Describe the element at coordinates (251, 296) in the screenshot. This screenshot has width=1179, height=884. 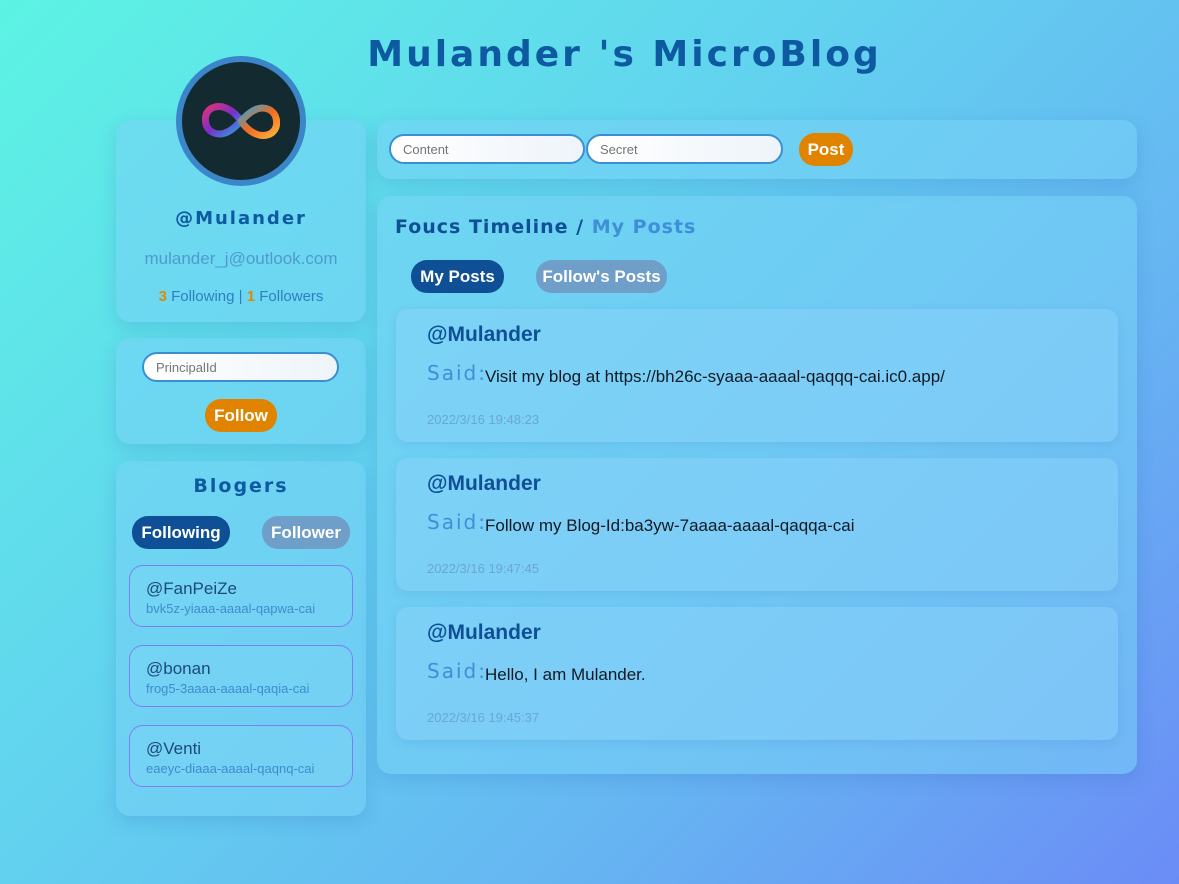
I see `followers-count: 1` at that location.